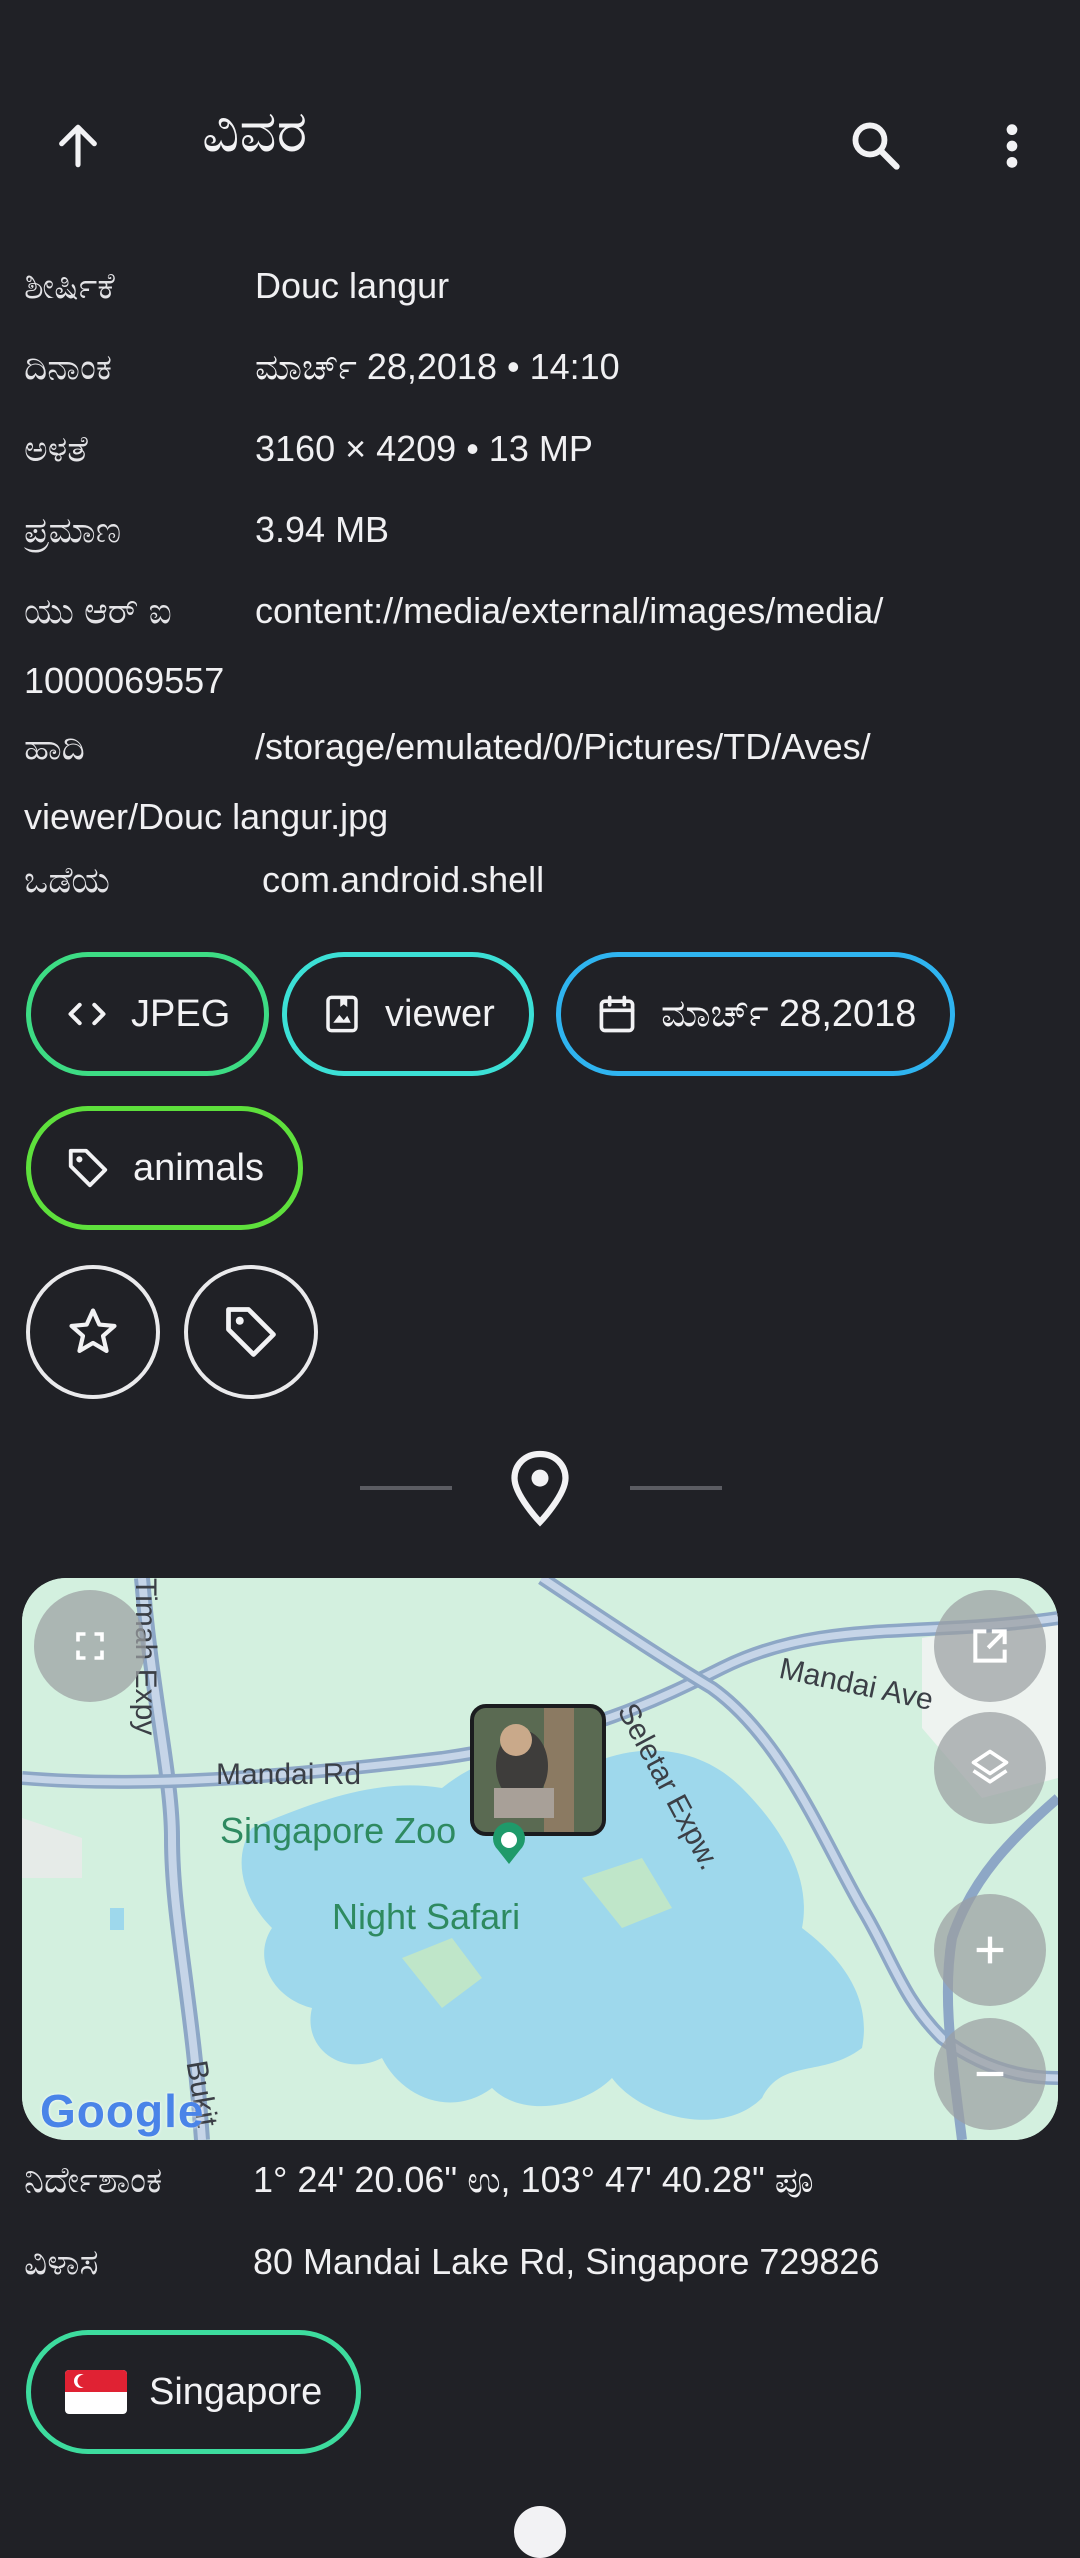  What do you see at coordinates (181, 1013) in the screenshot?
I see `chip-label: JPEG` at bounding box center [181, 1013].